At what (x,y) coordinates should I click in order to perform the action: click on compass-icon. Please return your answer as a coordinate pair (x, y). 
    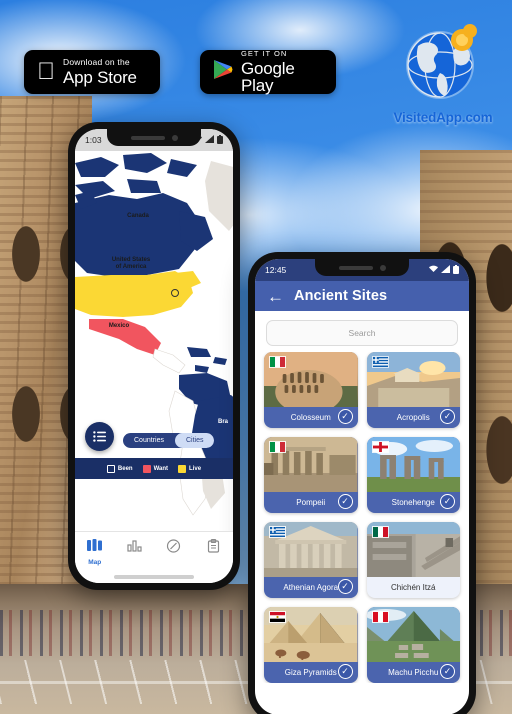
    Looking at the image, I should click on (173, 548).